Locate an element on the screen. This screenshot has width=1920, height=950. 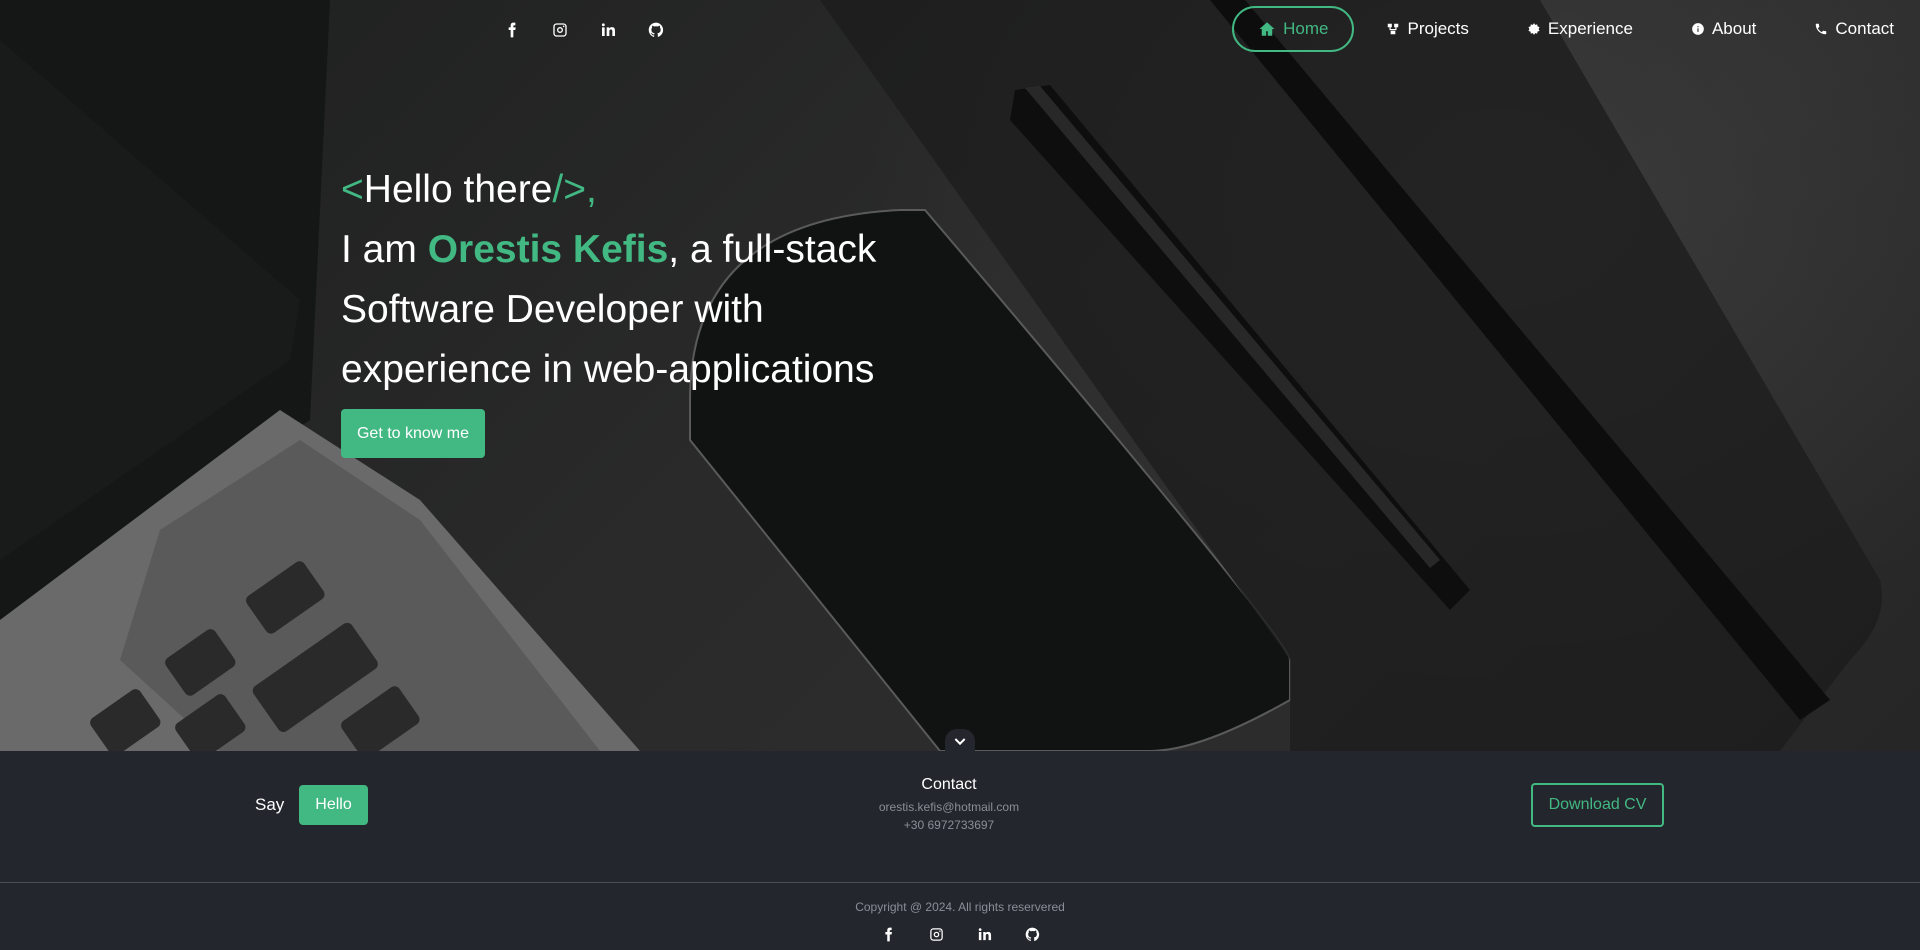
say-hello-button: Hello is located at coordinates (333, 805).